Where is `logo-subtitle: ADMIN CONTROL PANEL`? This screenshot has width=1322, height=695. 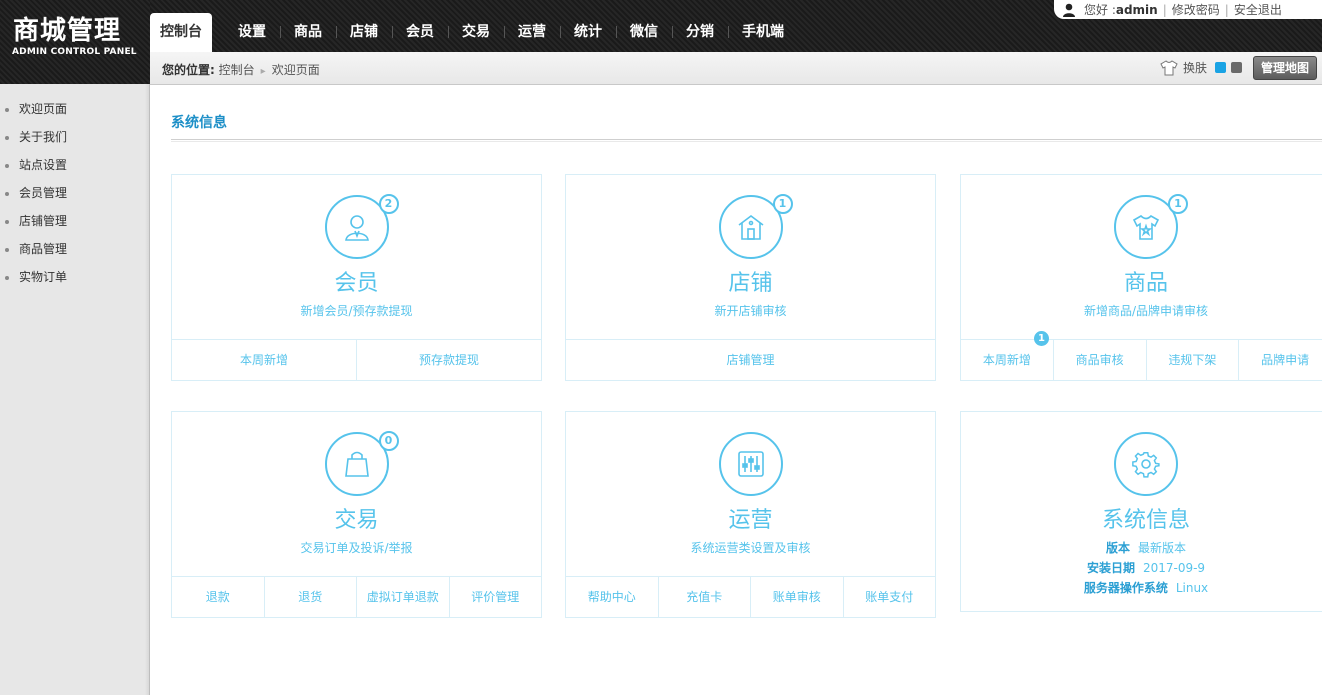 logo-subtitle: ADMIN CONTROL PANEL is located at coordinates (74, 52).